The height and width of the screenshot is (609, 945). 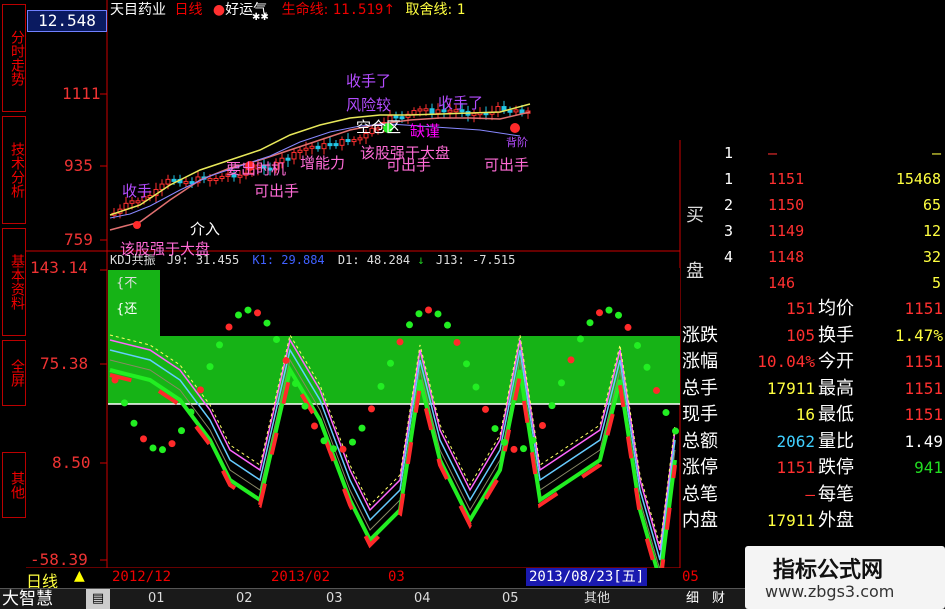 What do you see at coordinates (812, 442) in the screenshot?
I see `stat-row: 总额 2062 量比 1.49` at bounding box center [812, 442].